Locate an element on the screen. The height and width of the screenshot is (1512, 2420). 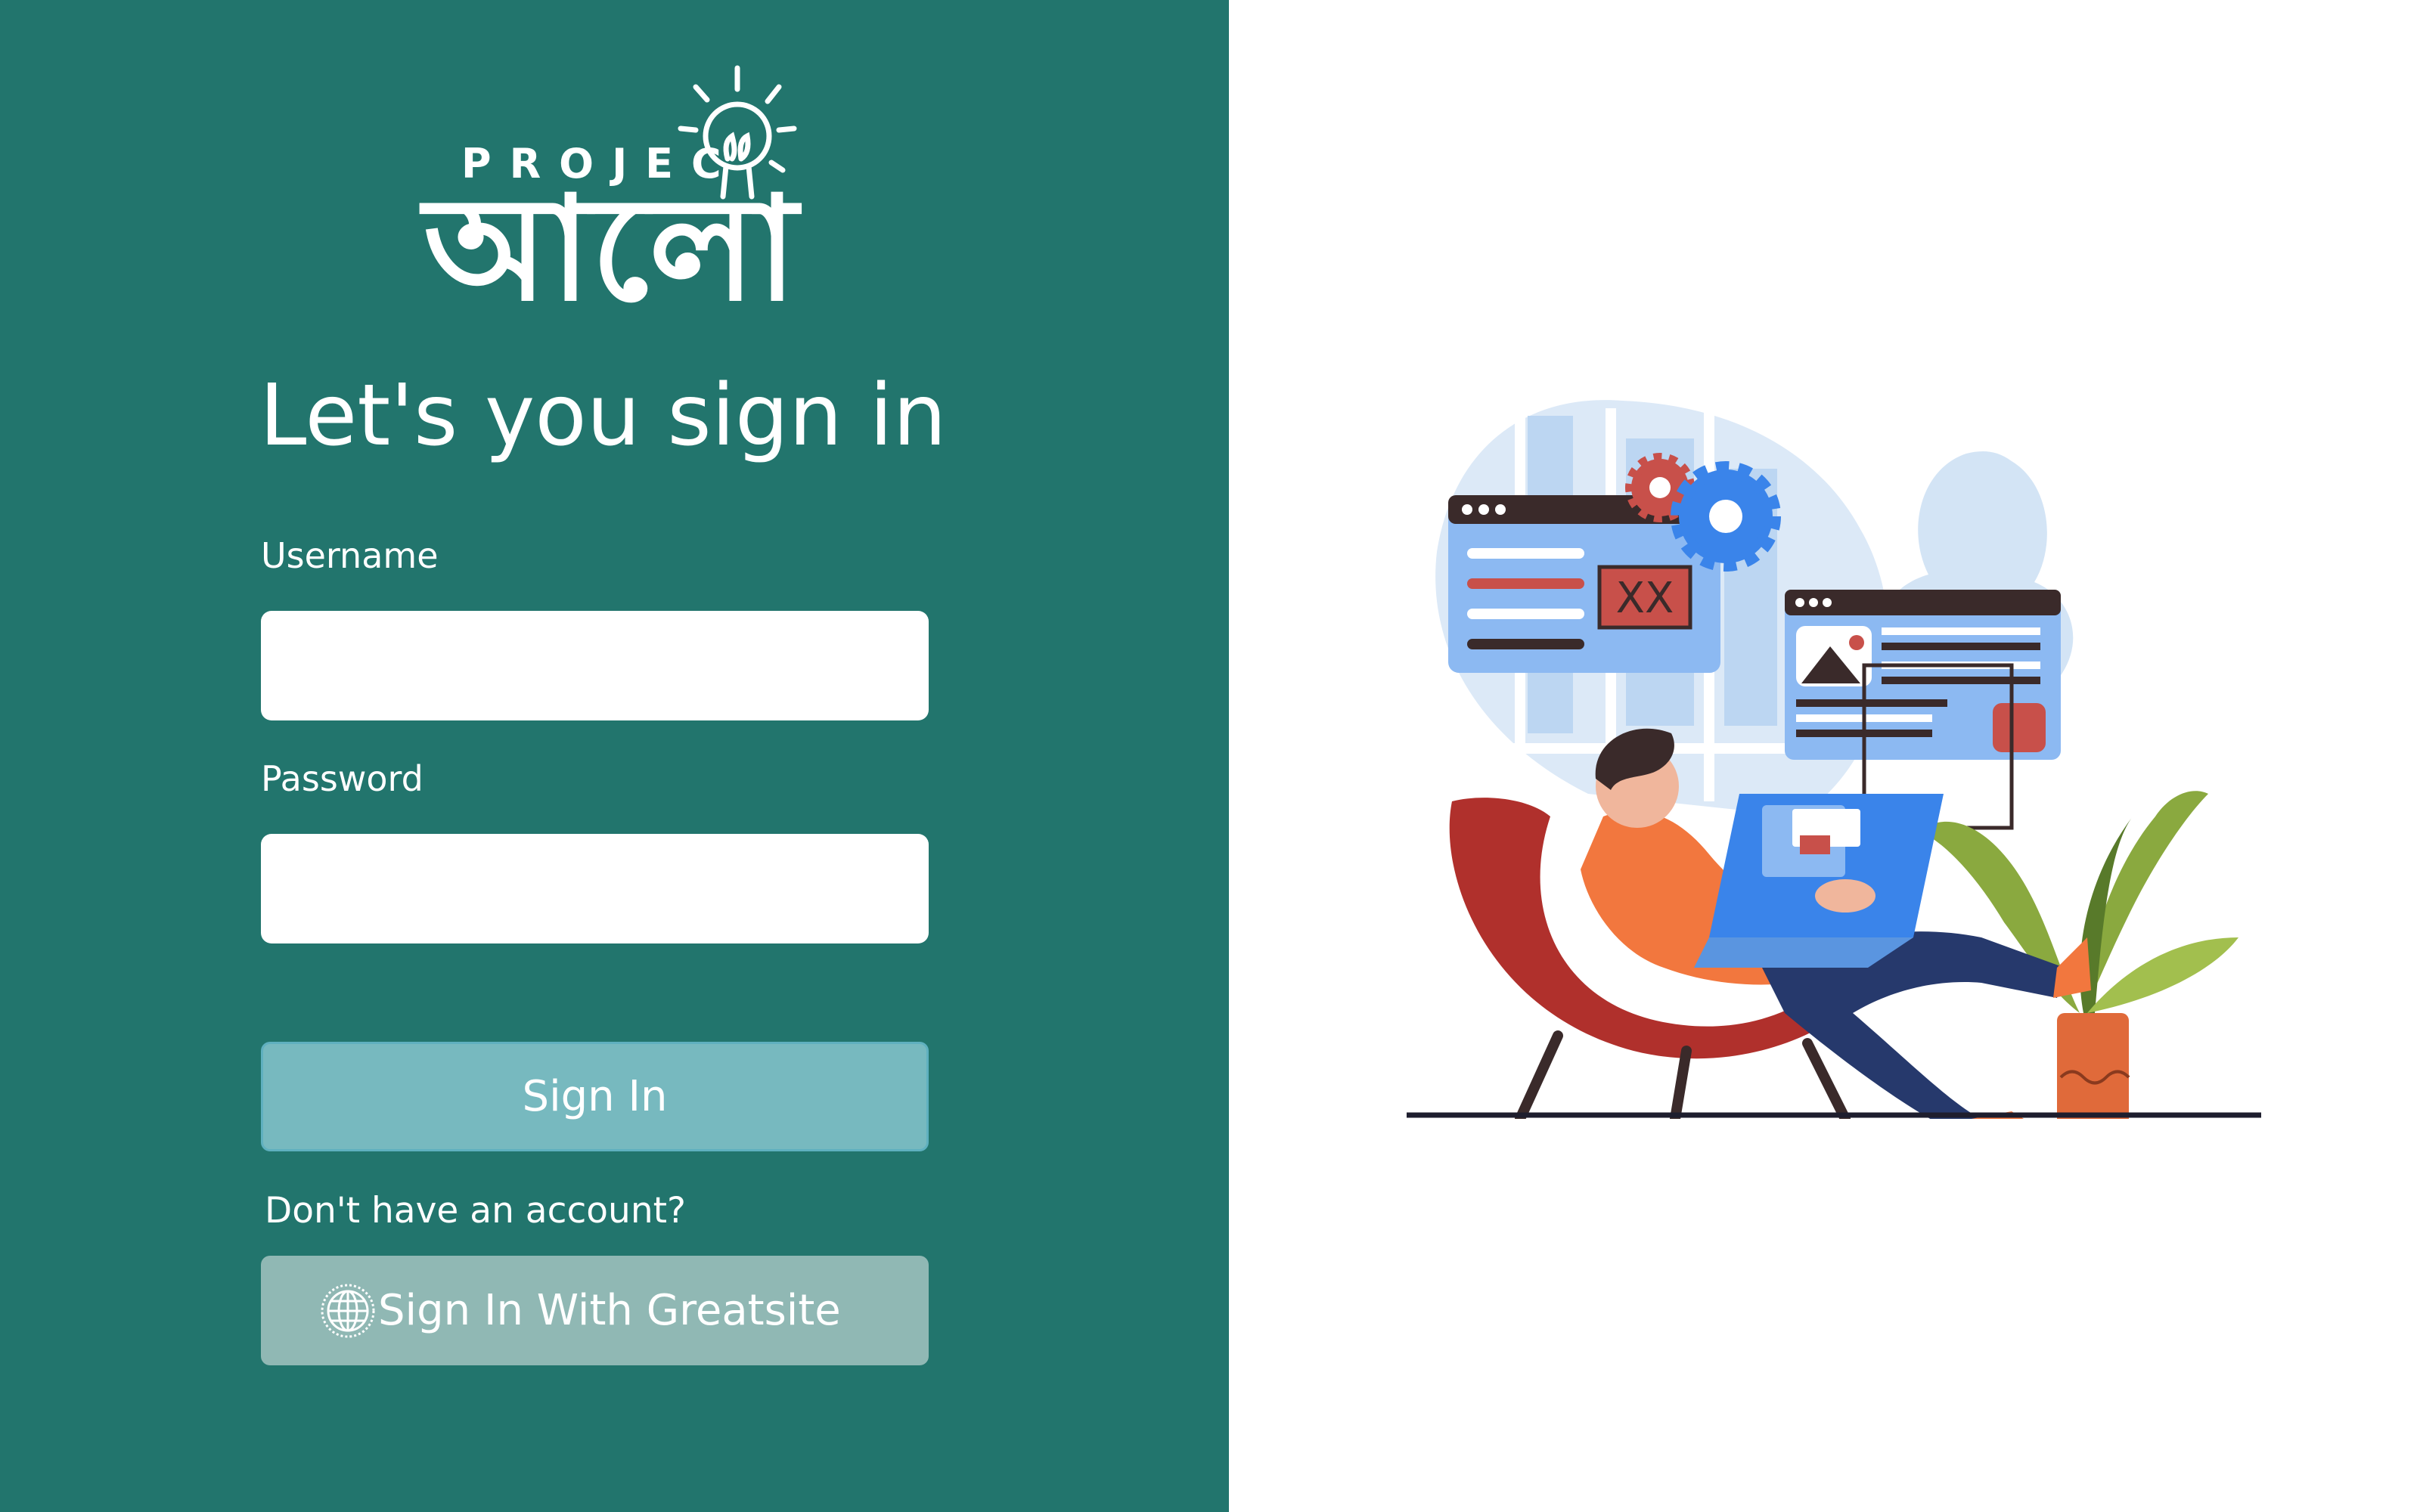
globe-icon is located at coordinates (348, 1310).